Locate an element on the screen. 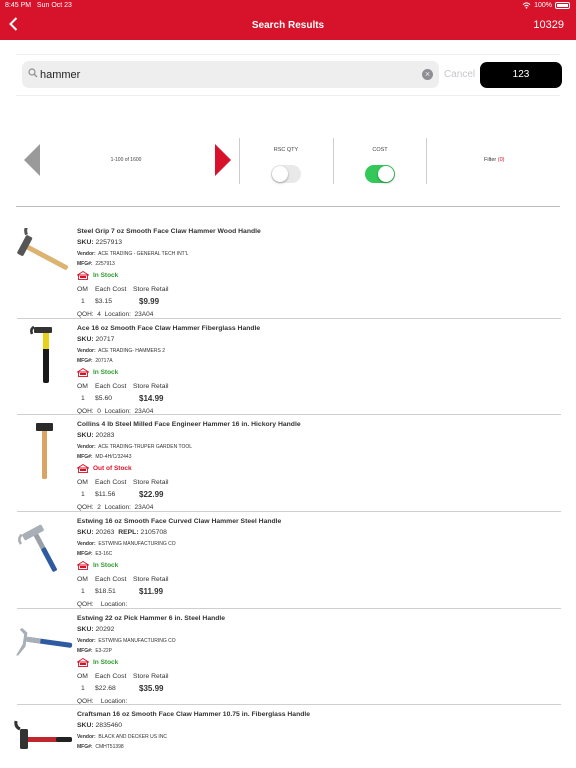 This screenshot has width=576, height=768. stock-label: Out of Stock is located at coordinates (112, 469).